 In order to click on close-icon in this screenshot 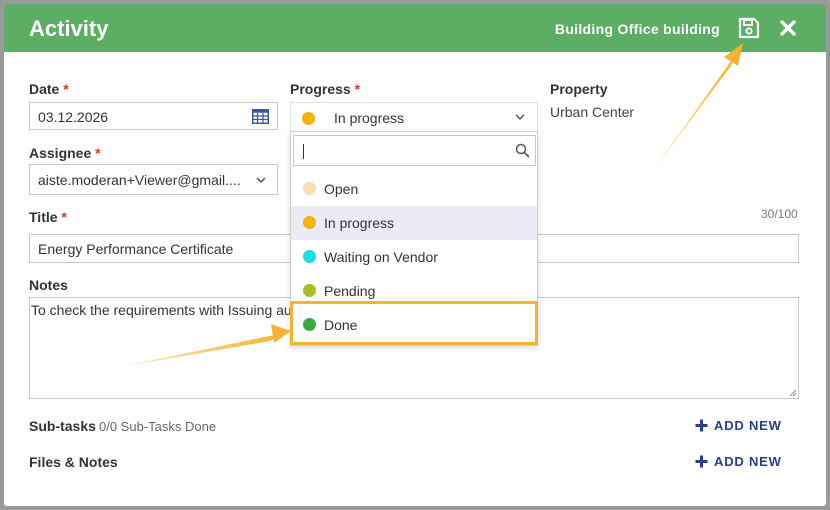, I will do `click(788, 28)`.